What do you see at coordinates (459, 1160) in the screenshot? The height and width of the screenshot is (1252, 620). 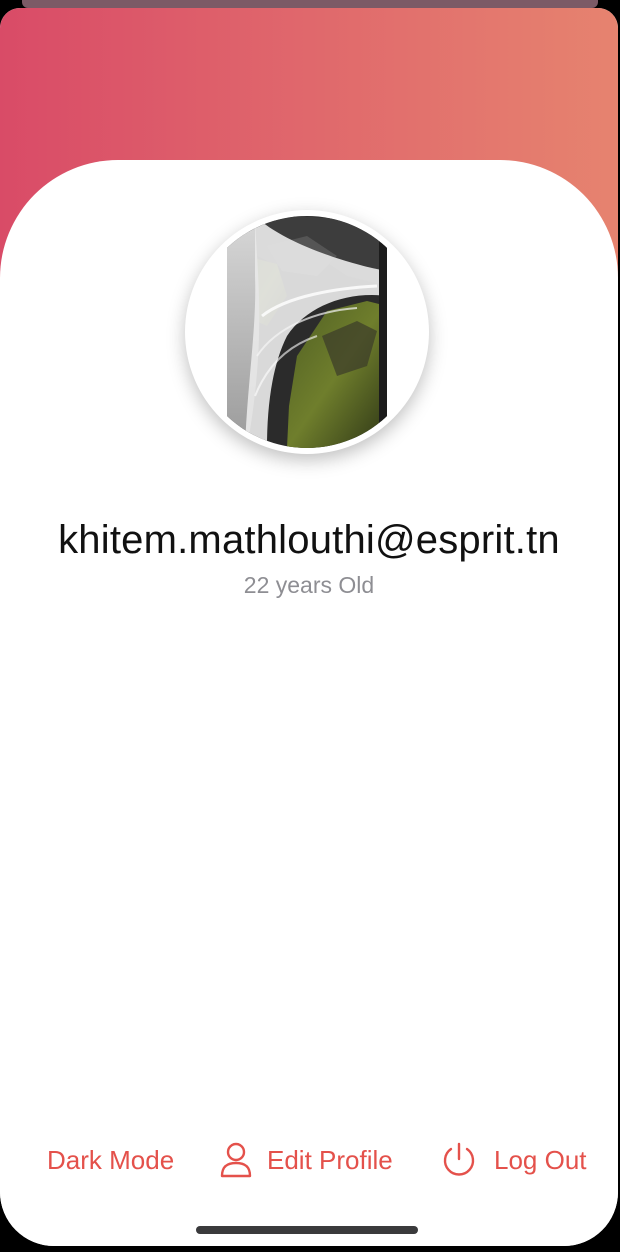 I see `power-icon` at bounding box center [459, 1160].